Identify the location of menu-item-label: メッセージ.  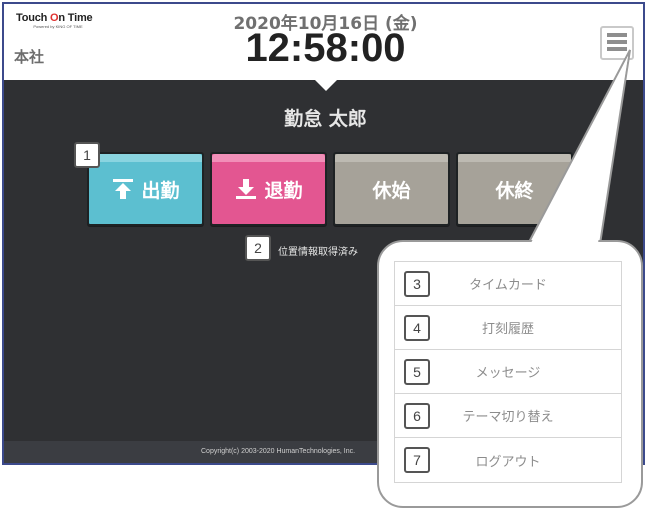
(508, 373).